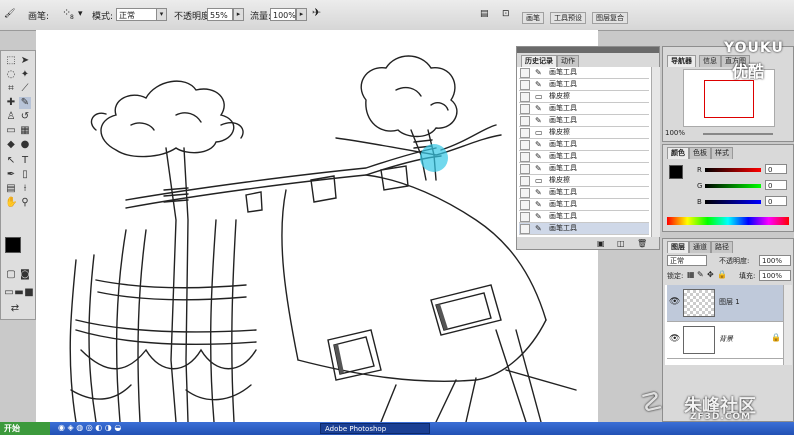 This screenshot has width=794, height=435. What do you see at coordinates (568, 61) in the screenshot?
I see `tab-actions: 动作` at bounding box center [568, 61].